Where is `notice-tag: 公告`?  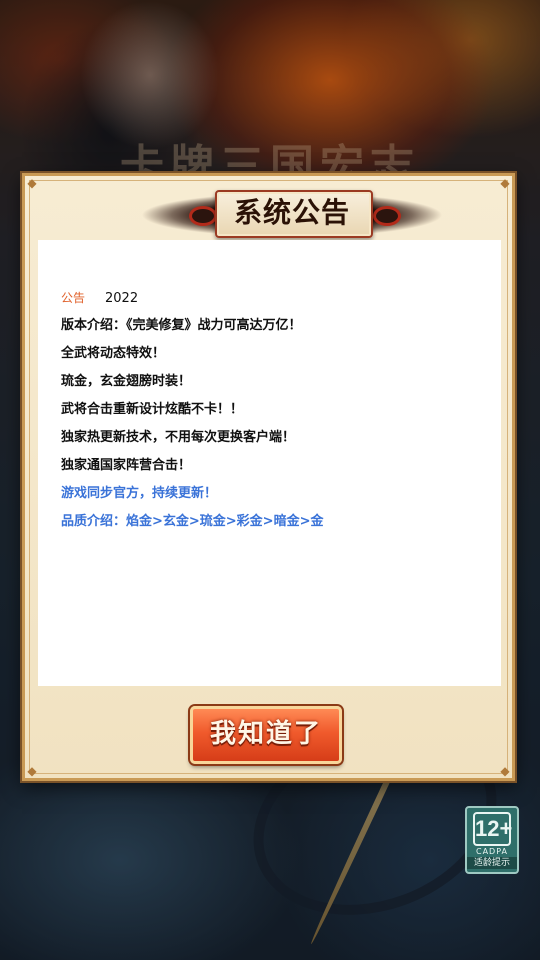
notice-tag: 公告 is located at coordinates (73, 298).